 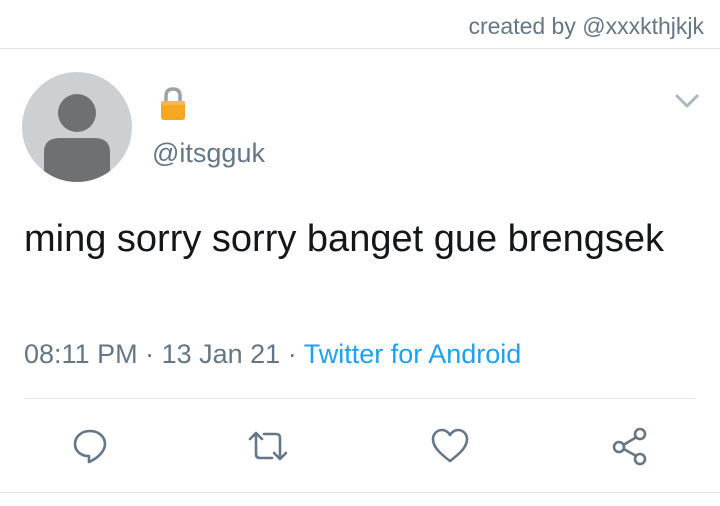 I want to click on reply-button, so click(x=90, y=446).